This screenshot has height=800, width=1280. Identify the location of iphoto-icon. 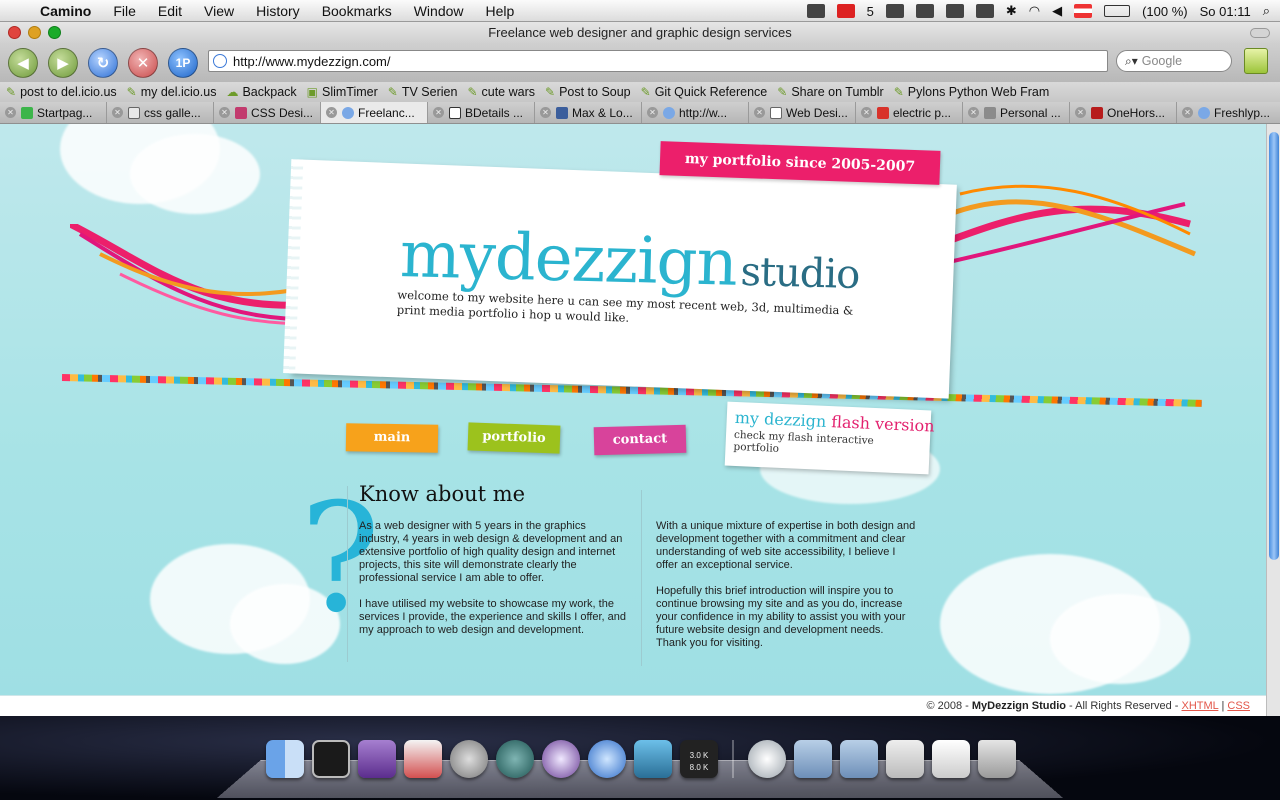
(653, 759).